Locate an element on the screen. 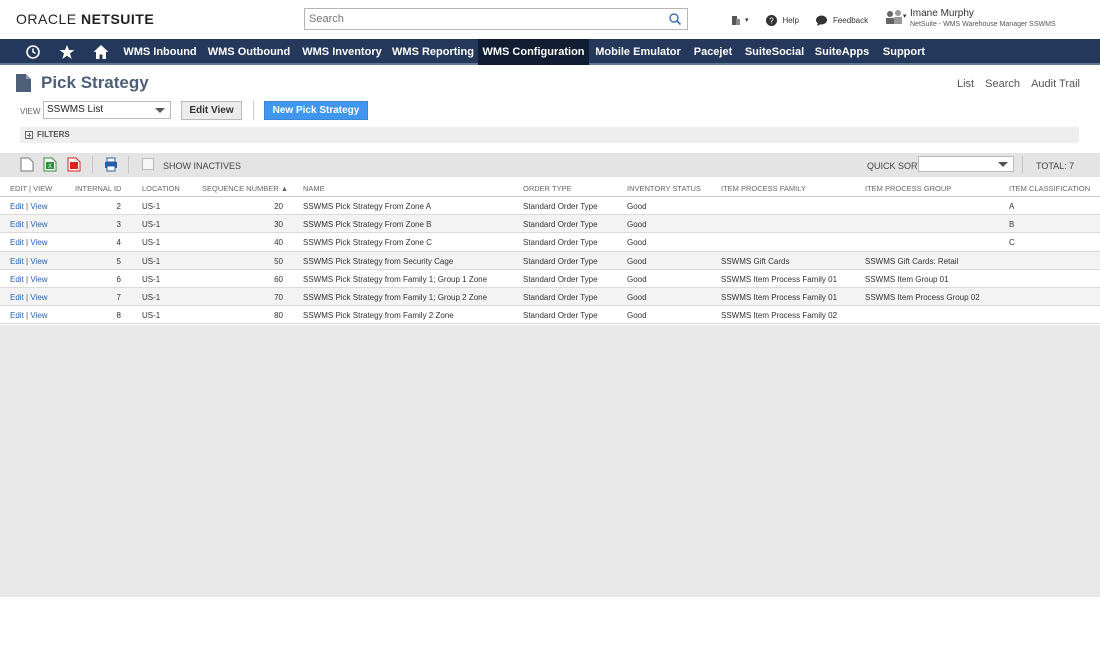  col-item-process-family: ITEM PROCESS FAMILY is located at coordinates (763, 188).